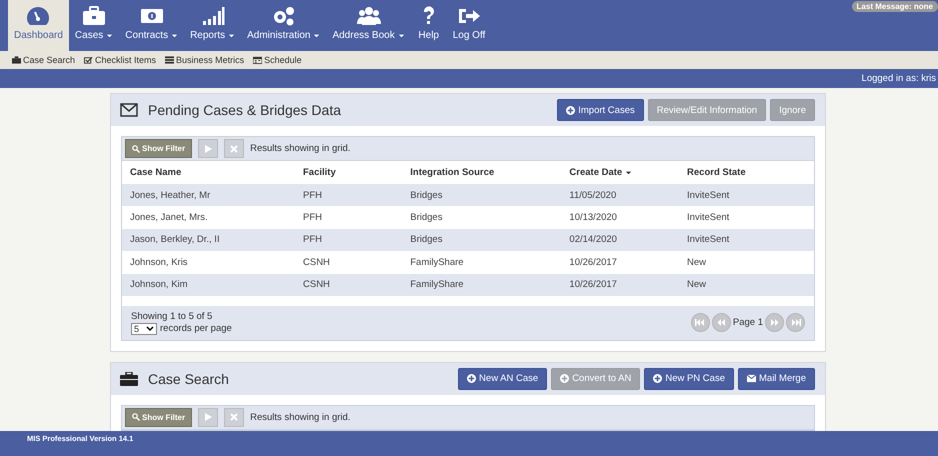 The image size is (938, 456). What do you see at coordinates (747, 322) in the screenshot?
I see `page-label: Page 1` at bounding box center [747, 322].